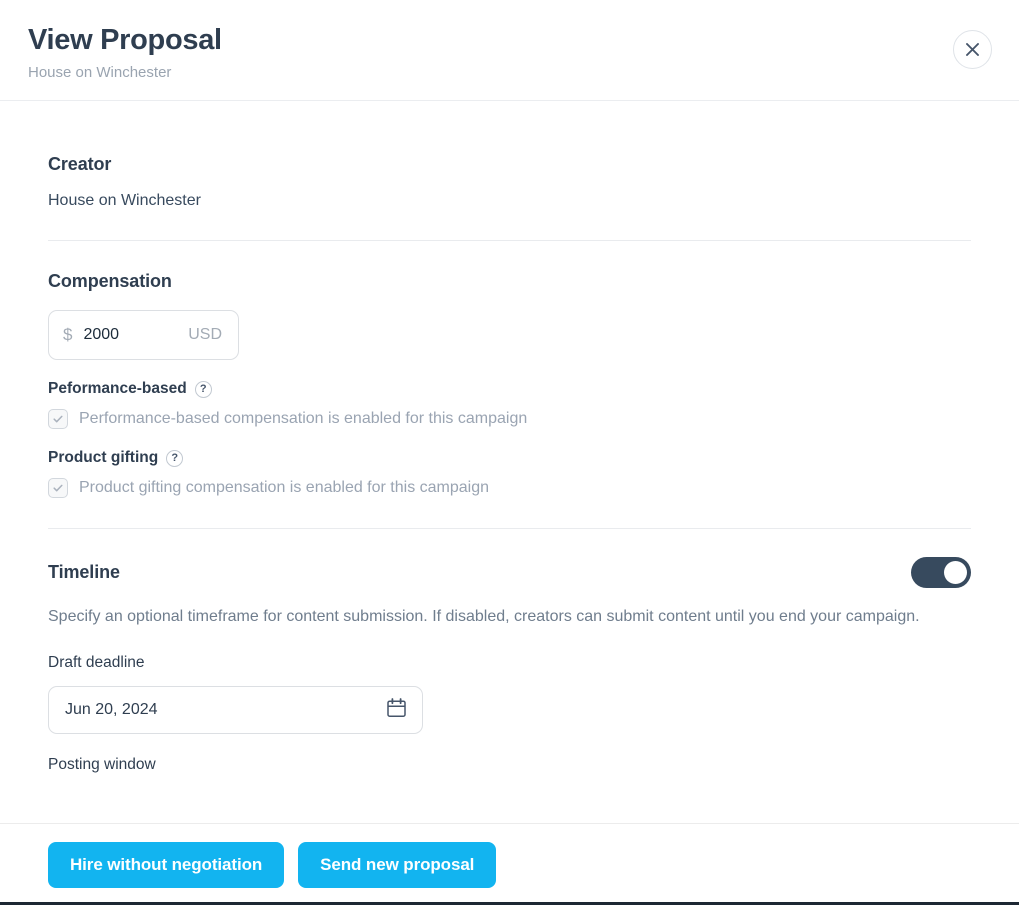 The width and height of the screenshot is (1019, 905). I want to click on compensation-amount-field, so click(133, 335).